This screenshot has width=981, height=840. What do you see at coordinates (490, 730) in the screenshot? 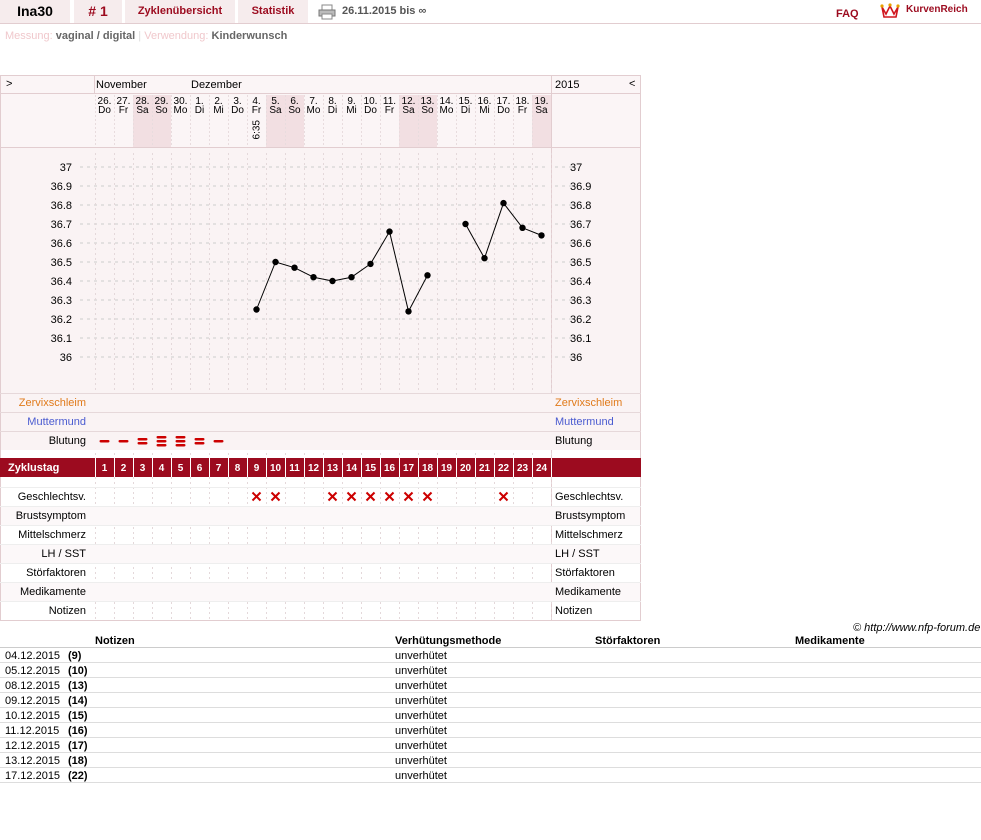
I see `table-row: 11.12.2015 (16) unverhütet` at bounding box center [490, 730].